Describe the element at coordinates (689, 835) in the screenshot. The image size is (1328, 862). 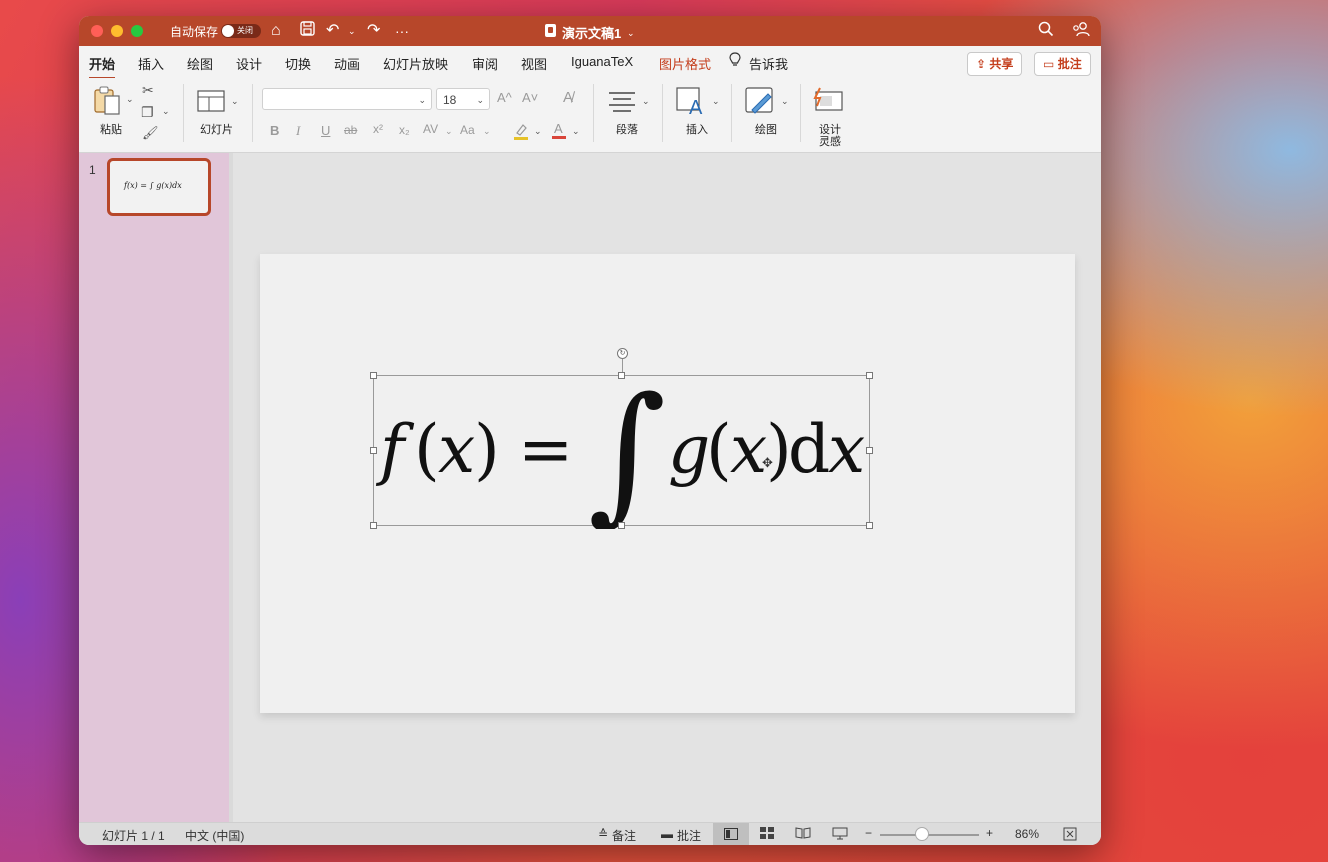
I see `comments-status-button: 批注` at that location.